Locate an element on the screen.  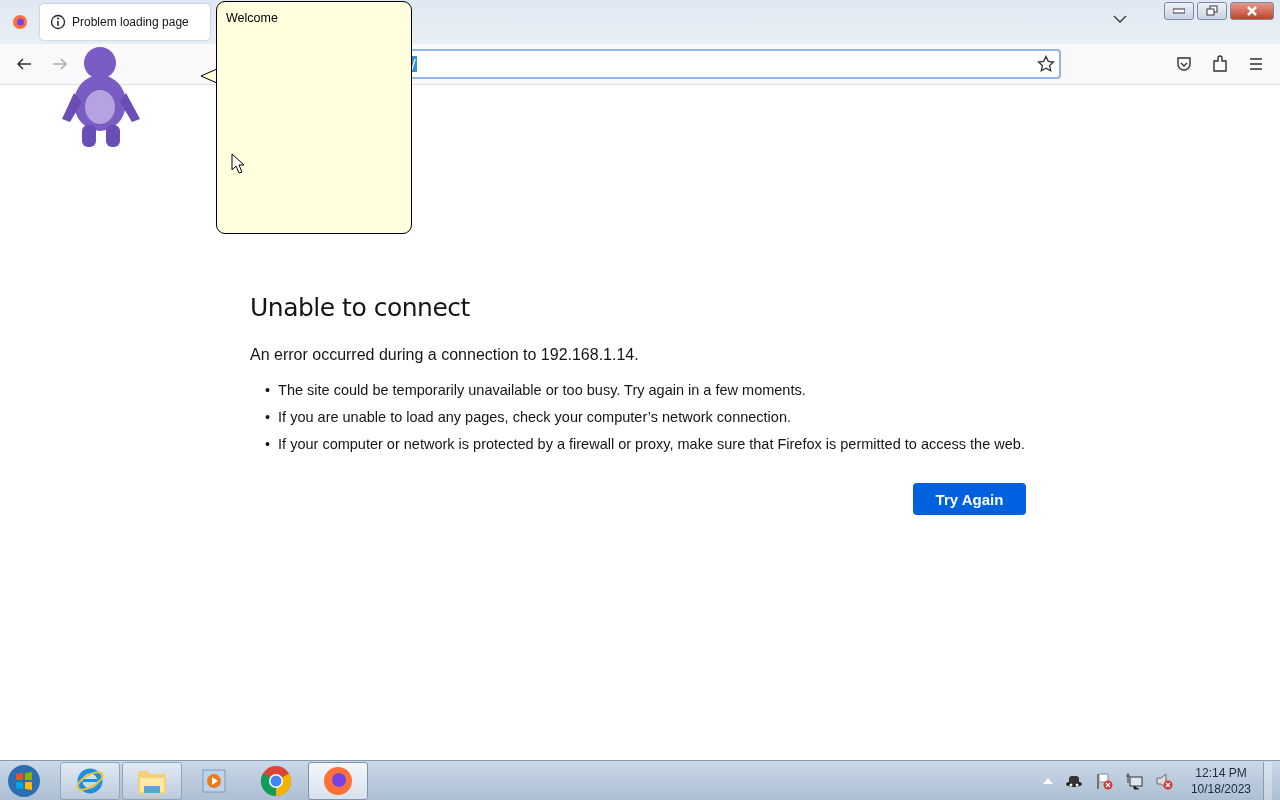
close-button is located at coordinates (1252, 11).